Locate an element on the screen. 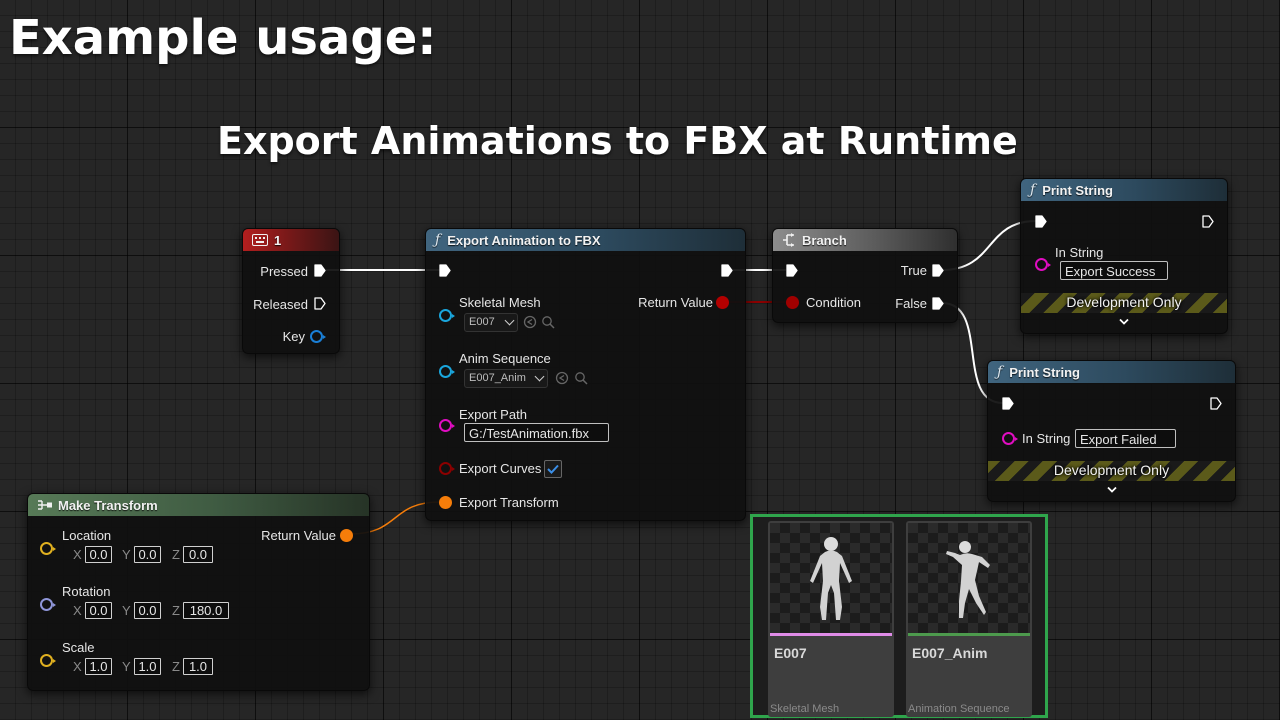 The image size is (1280, 720). asset-tile-animation-sequence: E007_Anim Animation Sequence is located at coordinates (969, 619).